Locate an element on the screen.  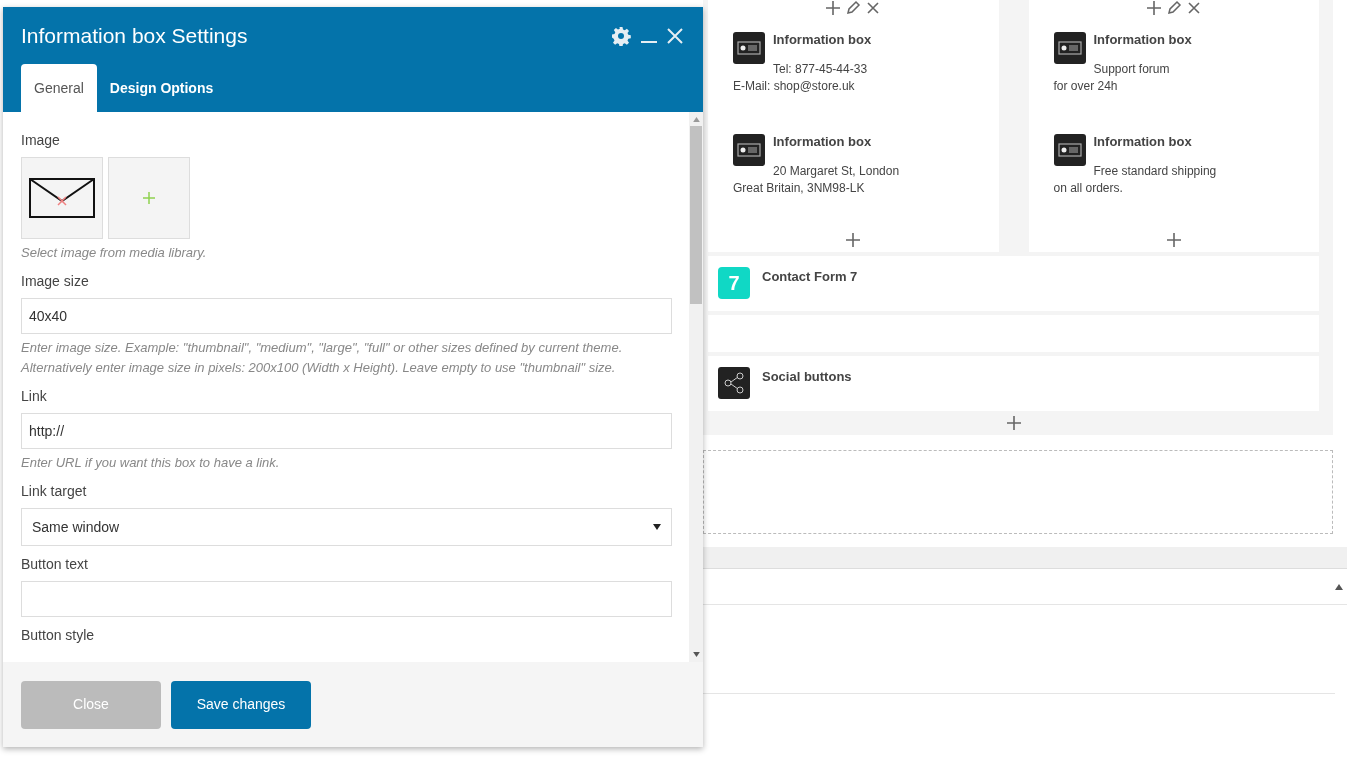
help-text: Enter image size. Example: "thumbnail", "medium", "large", "full" or other sizes defined by current theme. Alternatively enter image size in pixels: 200x100 (Width x Height). Leave empty to use "thumbnail" size. is located at coordinates (322, 358).